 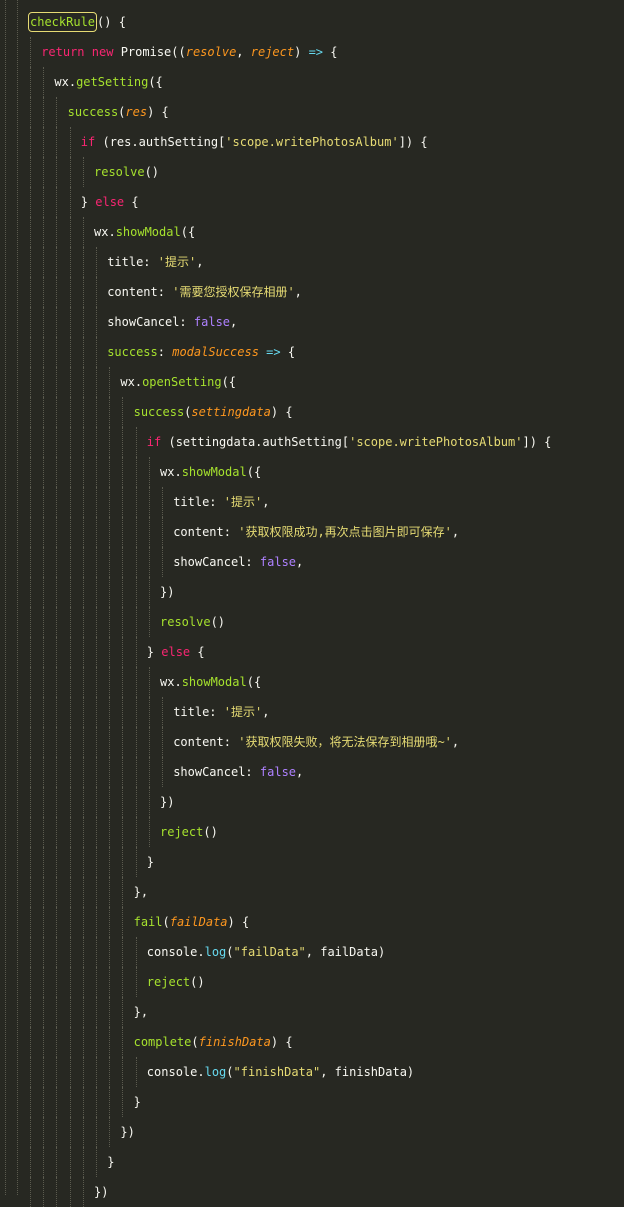 I want to click on code-token: },, so click(x=141, y=892).